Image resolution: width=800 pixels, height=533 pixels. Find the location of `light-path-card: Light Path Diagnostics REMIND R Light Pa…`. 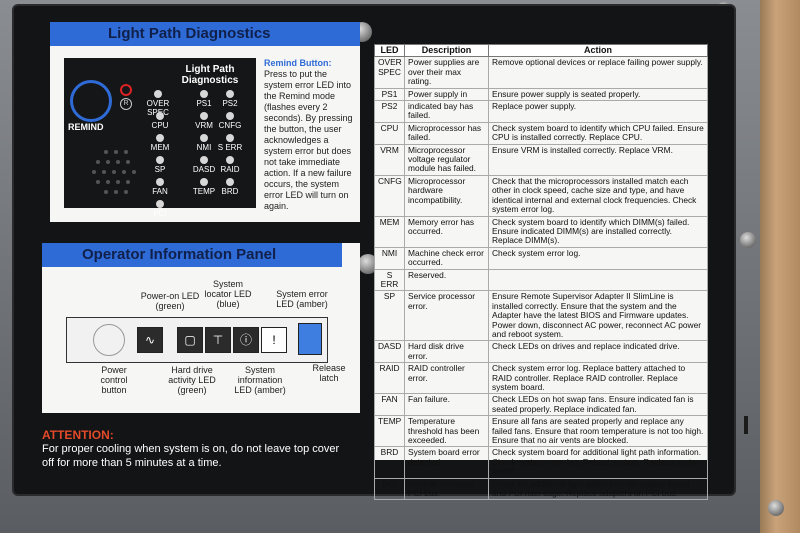

light-path-card: Light Path Diagnostics REMIND R Light Pa… is located at coordinates (205, 122).